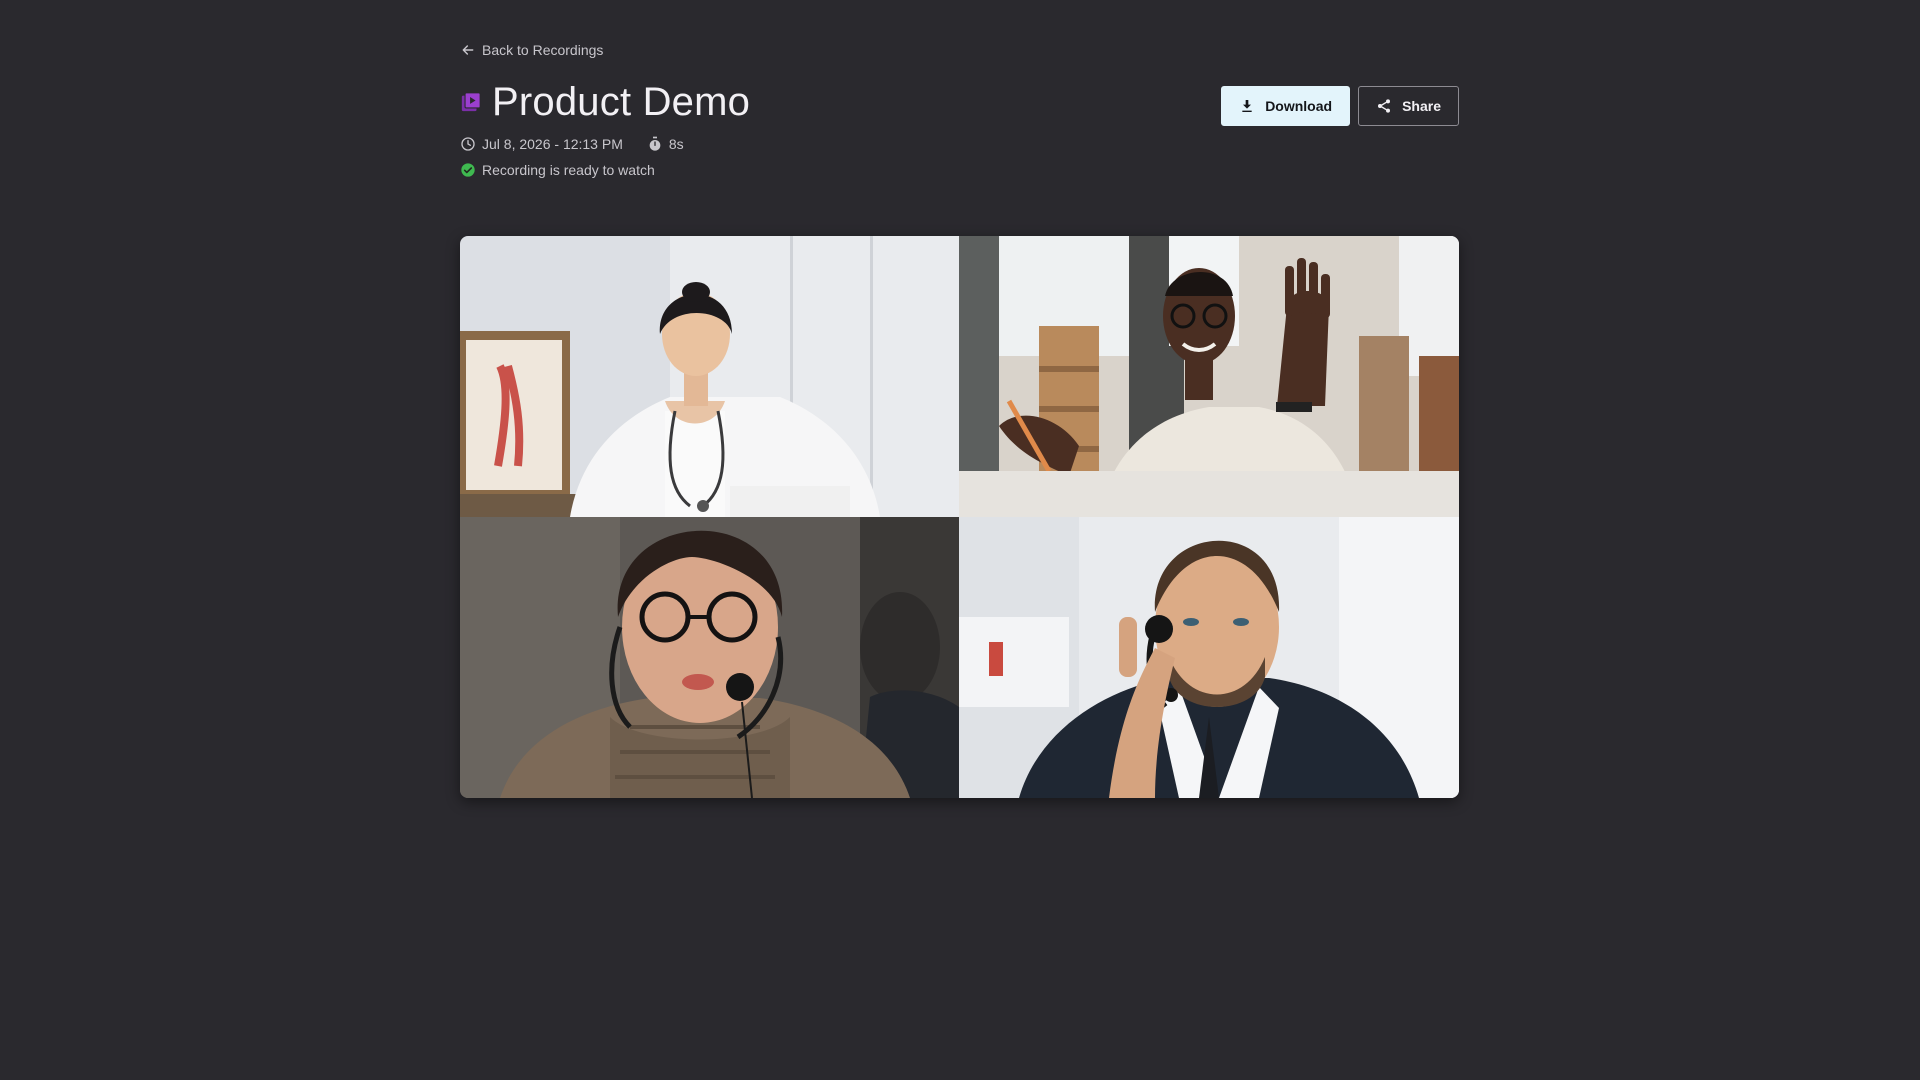  I want to click on video-tile-bottom-right, so click(1209, 657).